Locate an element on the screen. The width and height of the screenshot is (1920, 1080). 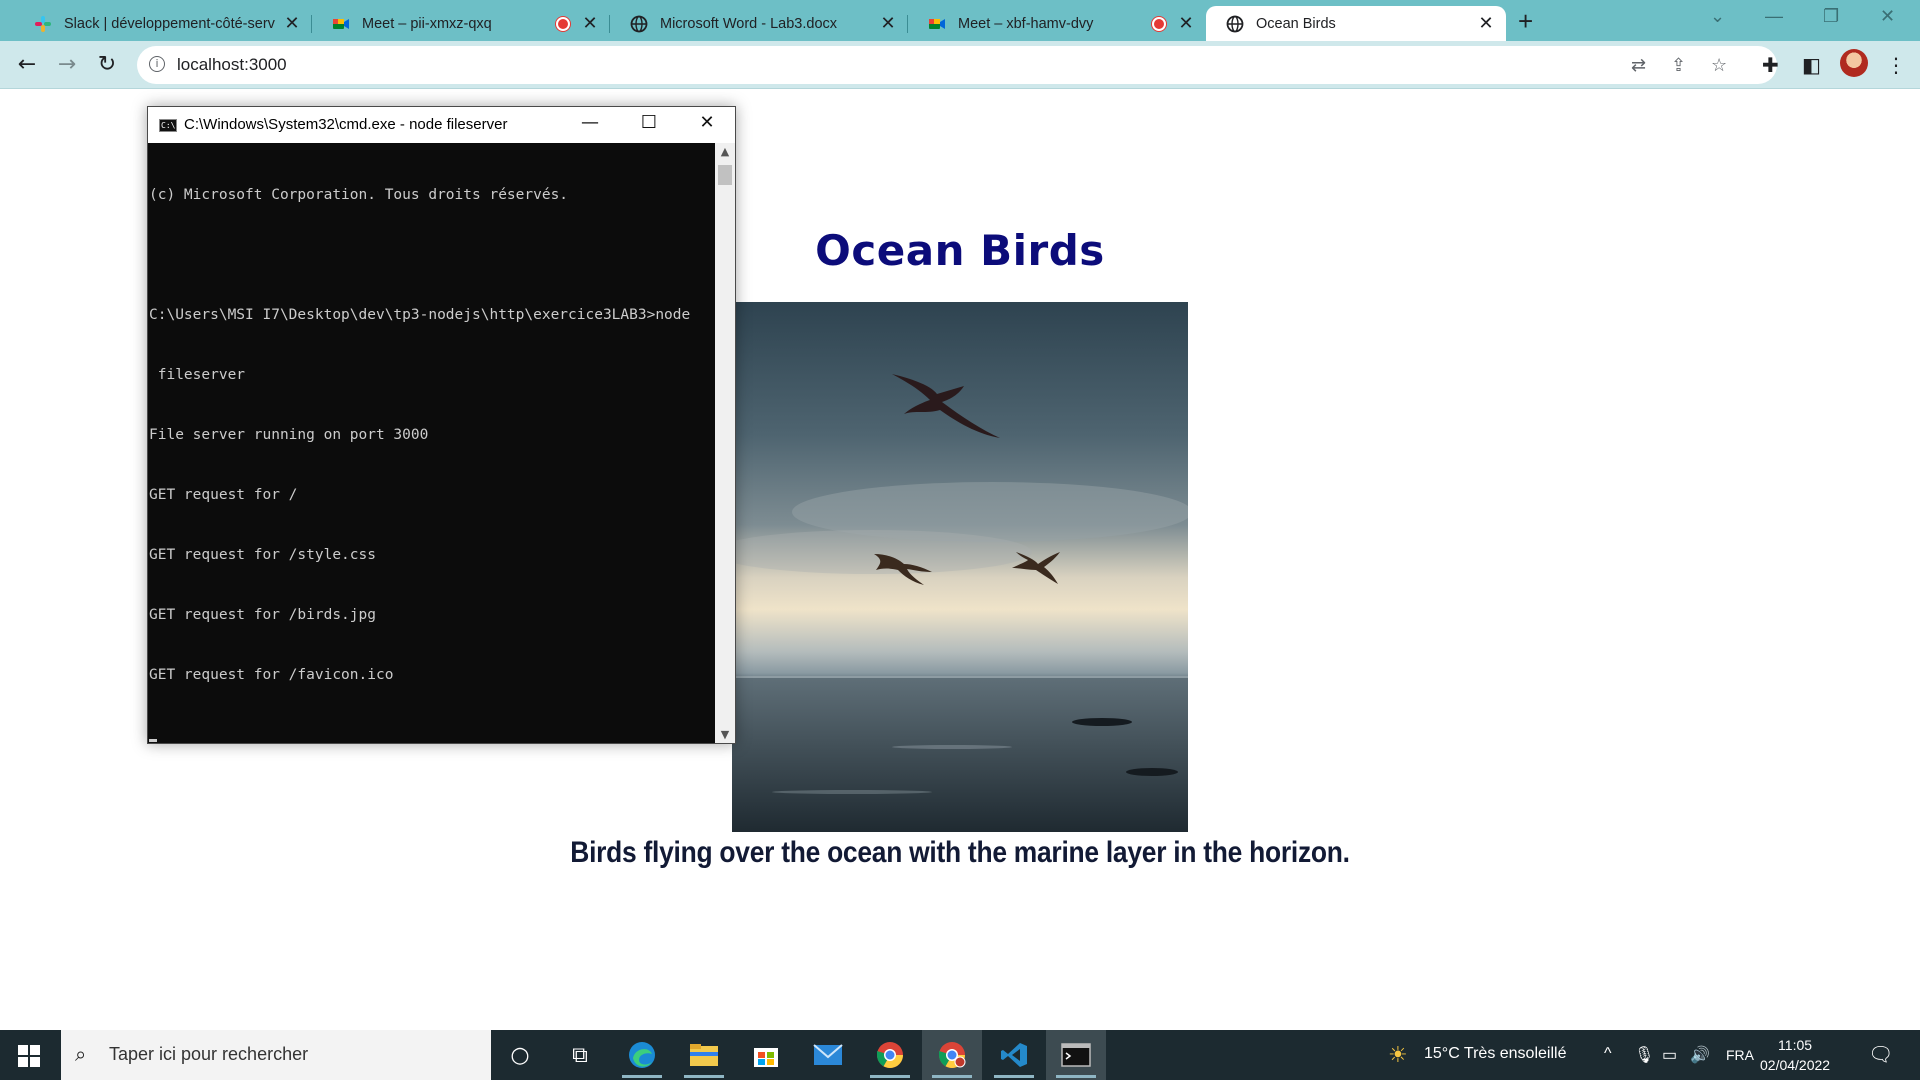
slack-icon is located at coordinates (43, 23).